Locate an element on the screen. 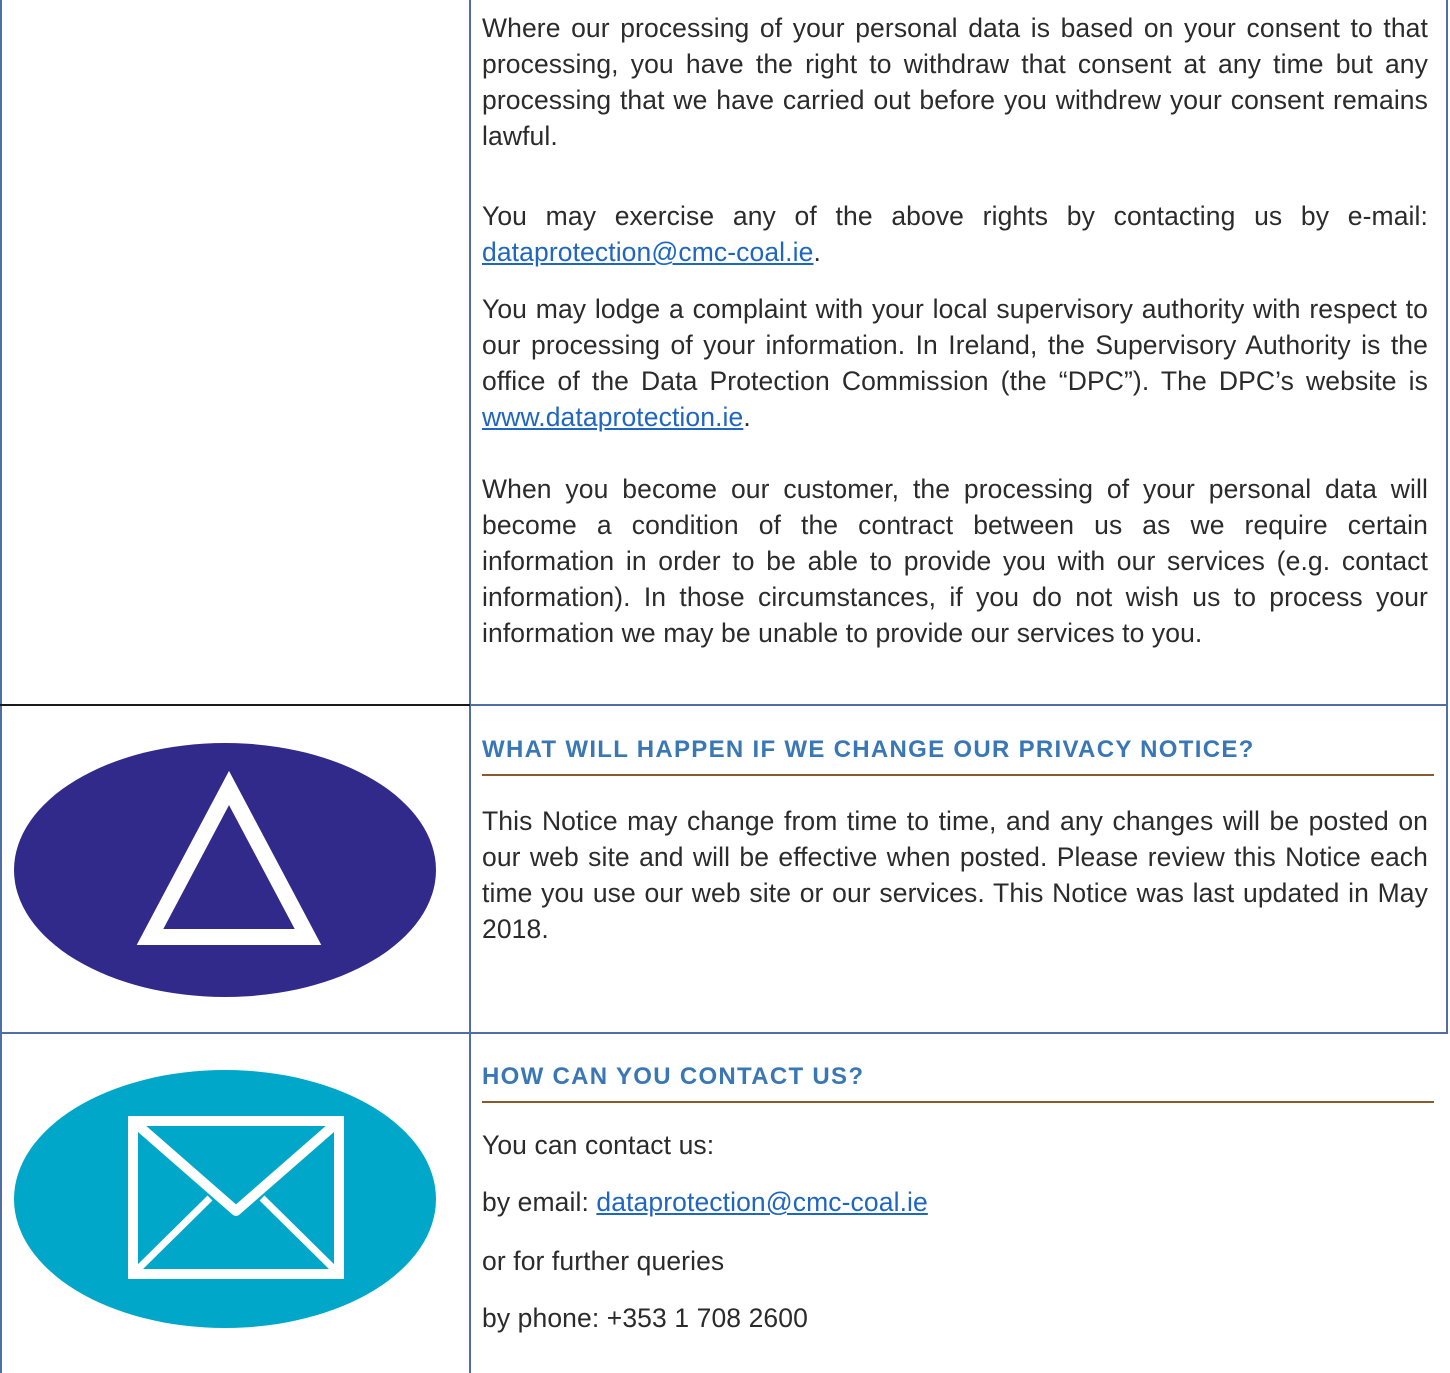  contact-email-label: by email: is located at coordinates (539, 1202).